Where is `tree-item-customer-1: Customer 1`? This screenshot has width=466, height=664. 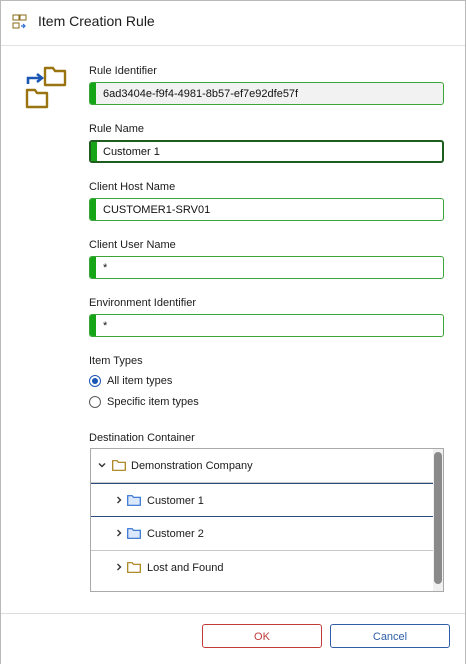
tree-item-customer-1: Customer 1 is located at coordinates (263, 500).